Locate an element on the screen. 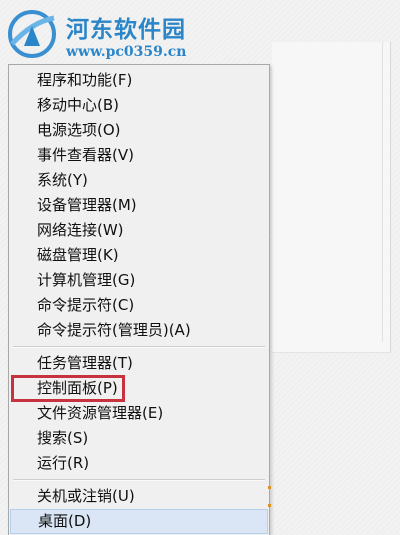  menu-item: 运行(R) is located at coordinates (139, 463).